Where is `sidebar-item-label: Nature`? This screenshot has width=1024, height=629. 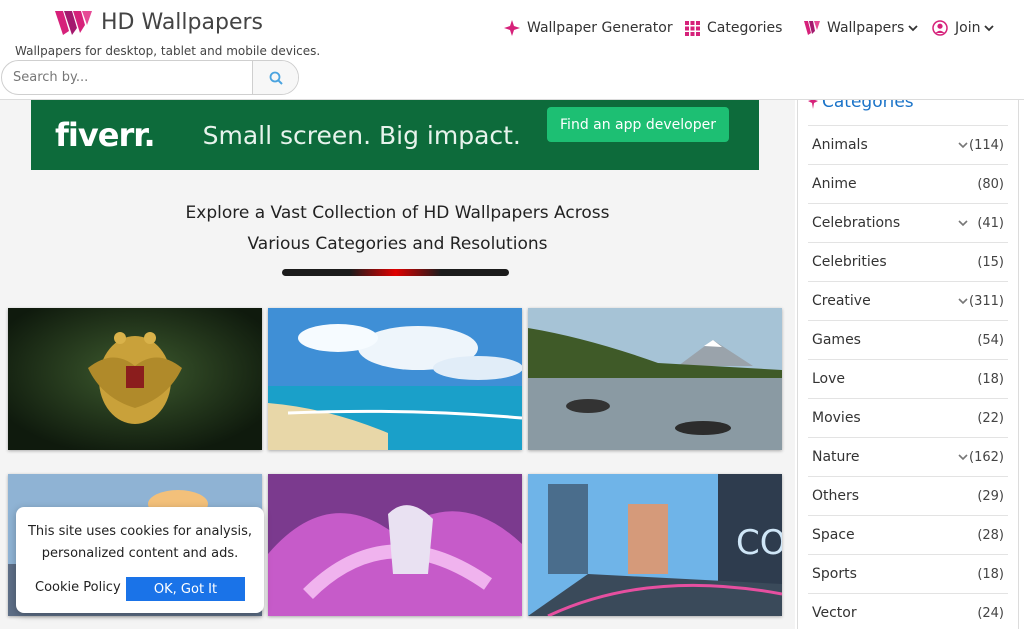 sidebar-item-label: Nature is located at coordinates (836, 457).